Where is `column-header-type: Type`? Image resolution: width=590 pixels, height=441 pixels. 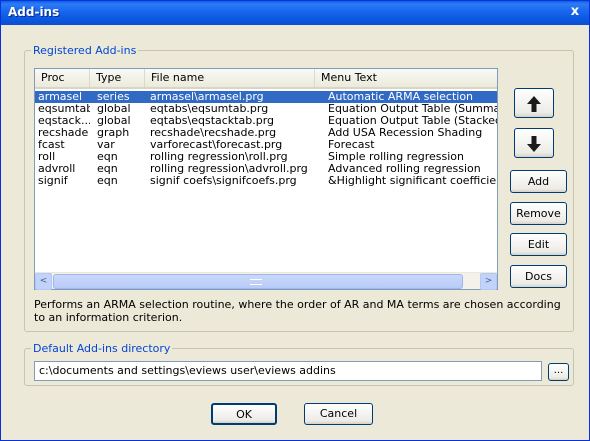
column-header-type: Type is located at coordinates (117, 78).